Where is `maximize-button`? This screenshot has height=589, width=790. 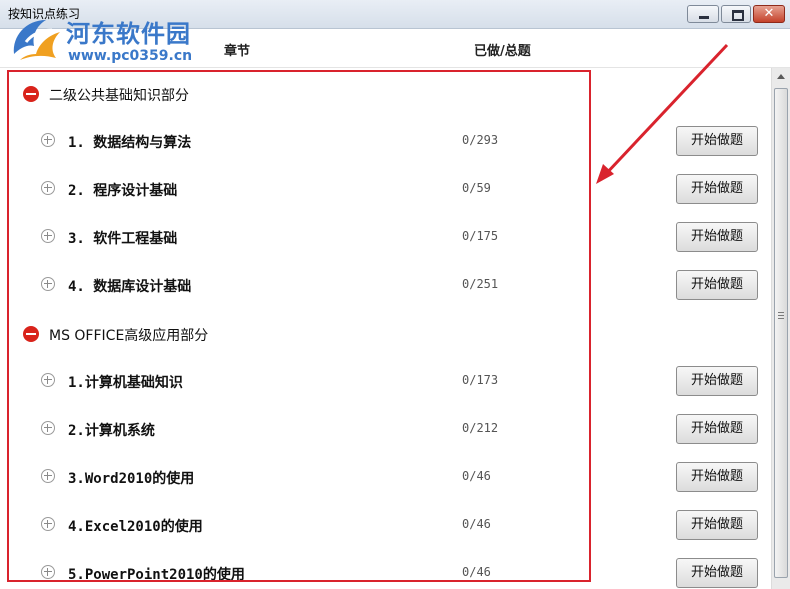
maximize-button is located at coordinates (736, 14).